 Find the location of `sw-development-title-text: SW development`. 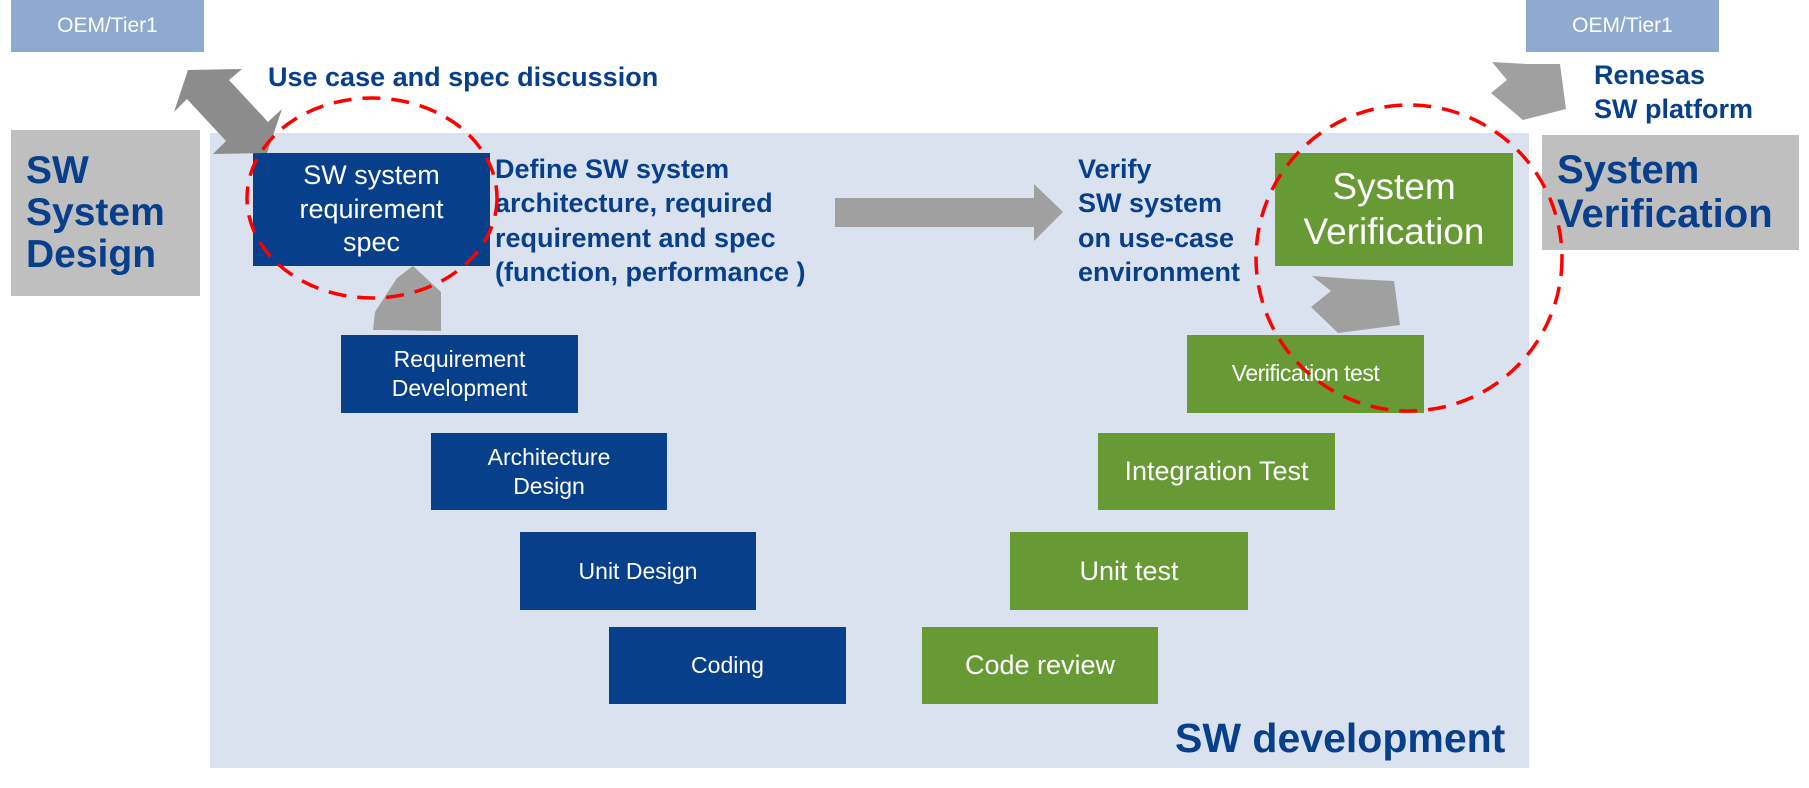

sw-development-title-text: SW development is located at coordinates (1340, 738).